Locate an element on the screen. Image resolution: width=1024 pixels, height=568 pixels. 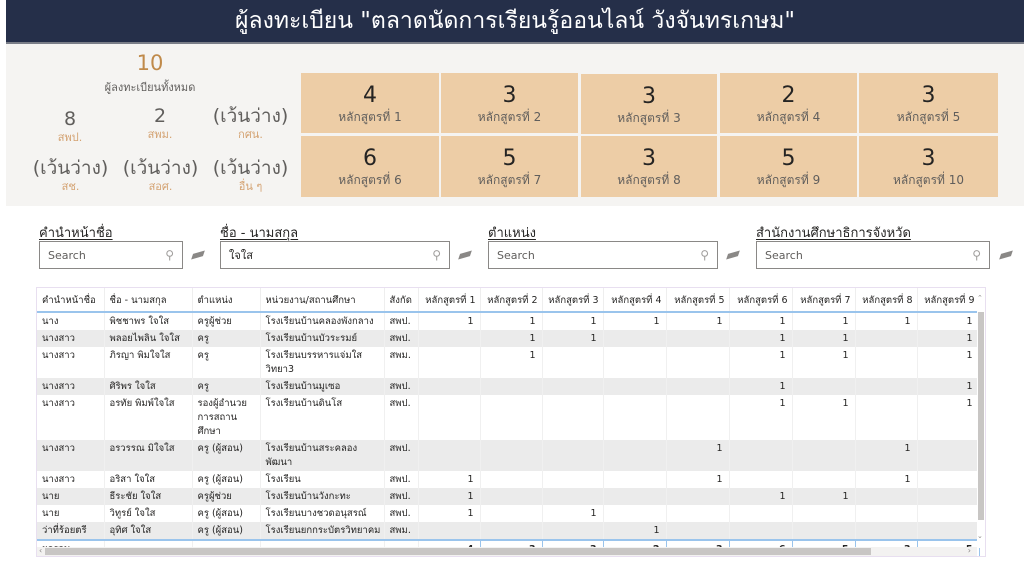
filter-position: ⚲ is located at coordinates (603, 255).